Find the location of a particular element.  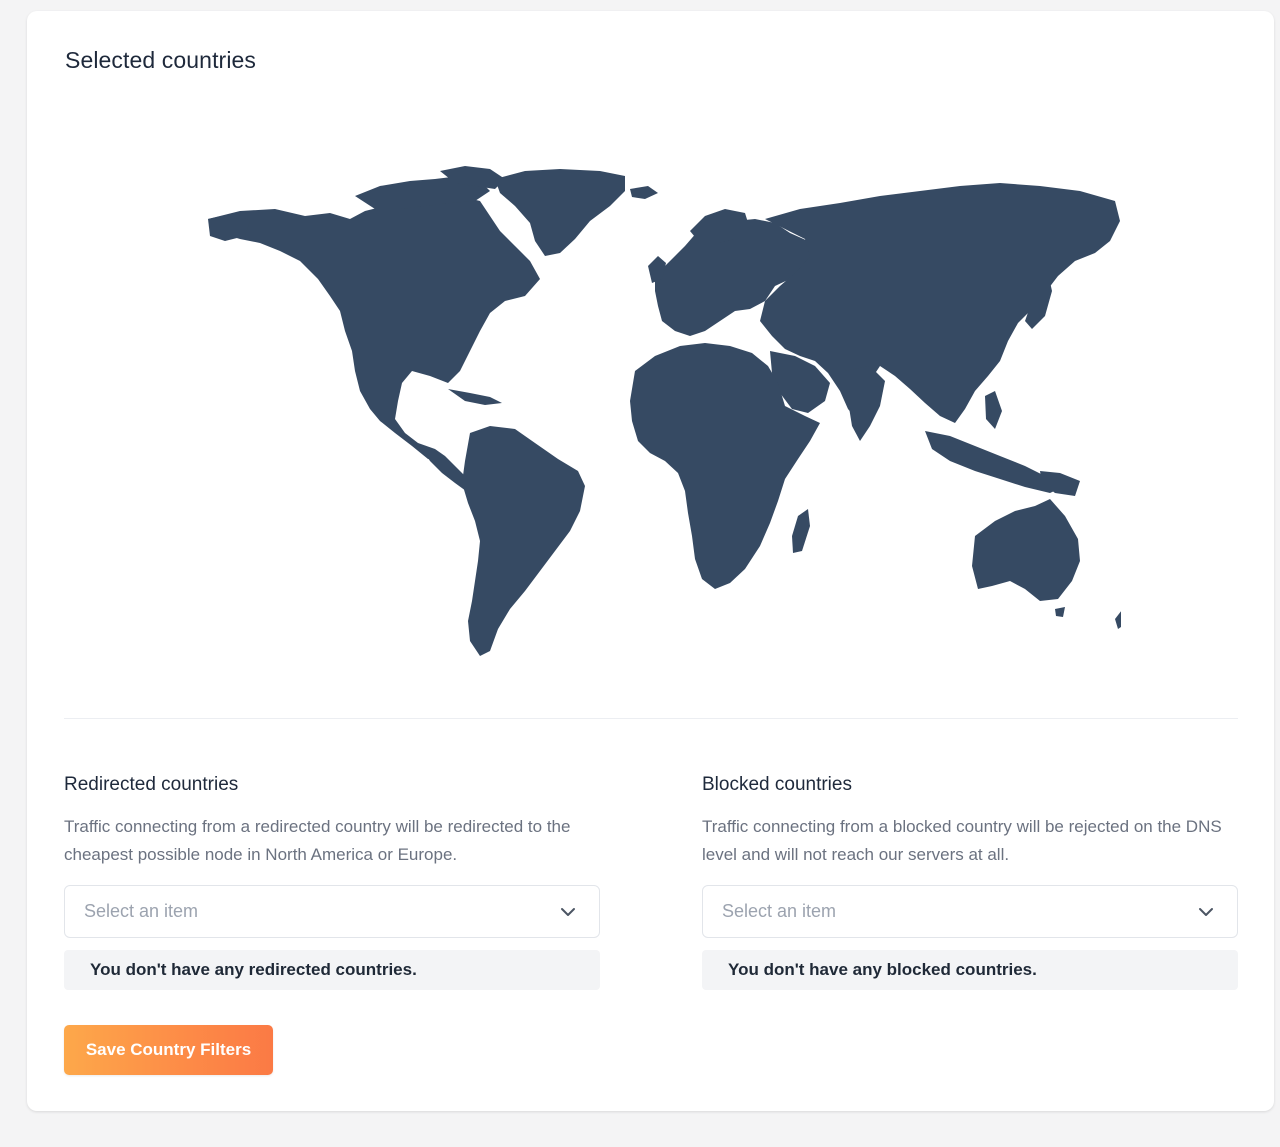

redirected-countries-placeholder: Select an item is located at coordinates (141, 911).